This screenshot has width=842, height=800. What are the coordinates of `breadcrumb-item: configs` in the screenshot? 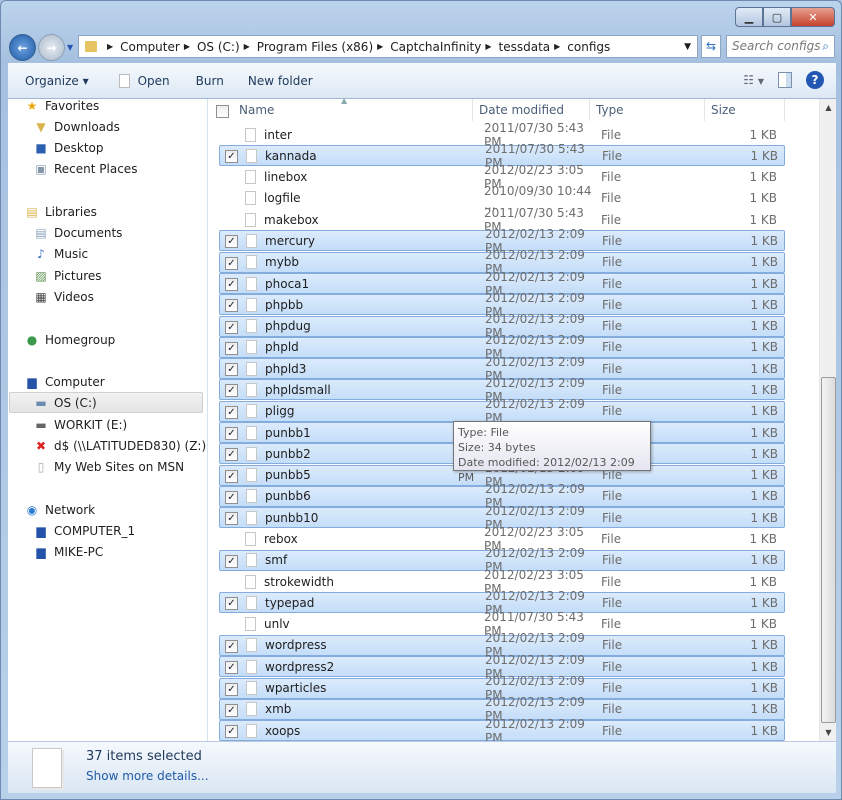 It's located at (588, 47).